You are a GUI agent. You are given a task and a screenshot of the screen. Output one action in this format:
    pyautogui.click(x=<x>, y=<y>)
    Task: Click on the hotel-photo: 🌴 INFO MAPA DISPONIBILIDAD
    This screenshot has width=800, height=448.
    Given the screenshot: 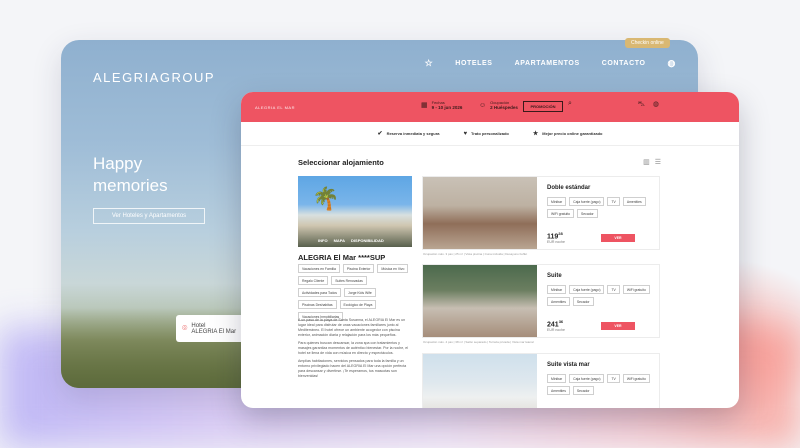 What is the action you would take?
    pyautogui.click(x=355, y=211)
    